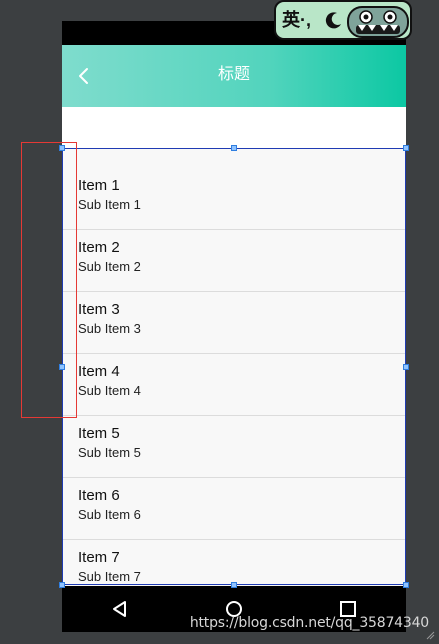 The image size is (439, 644). Describe the element at coordinates (430, 635) in the screenshot. I see `resize-grip-icon` at that location.